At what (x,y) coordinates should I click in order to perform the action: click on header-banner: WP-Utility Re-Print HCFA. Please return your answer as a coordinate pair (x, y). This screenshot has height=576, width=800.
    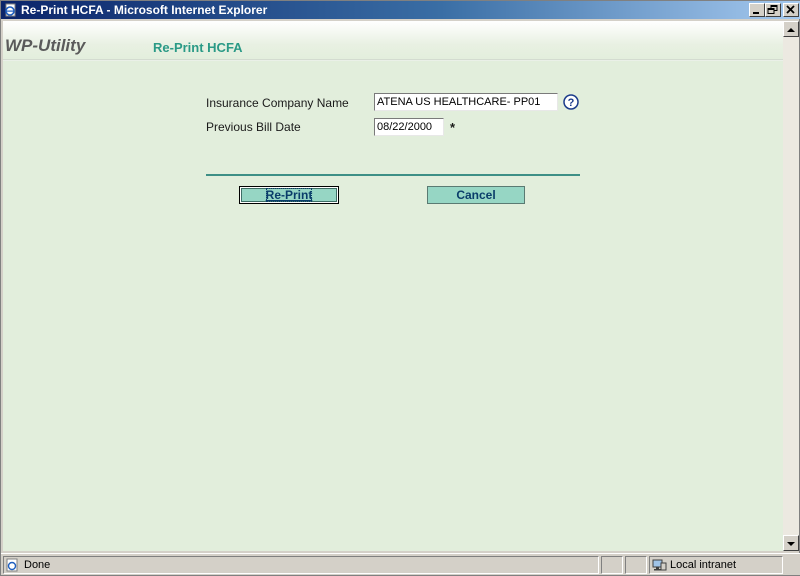
    Looking at the image, I should click on (393, 41).